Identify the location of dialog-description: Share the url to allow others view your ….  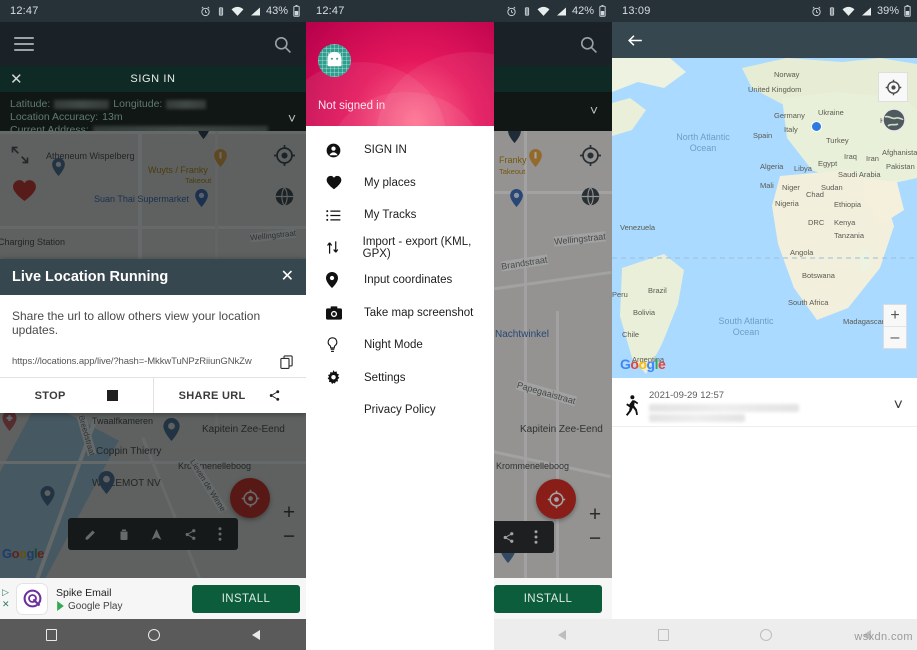
(136, 323).